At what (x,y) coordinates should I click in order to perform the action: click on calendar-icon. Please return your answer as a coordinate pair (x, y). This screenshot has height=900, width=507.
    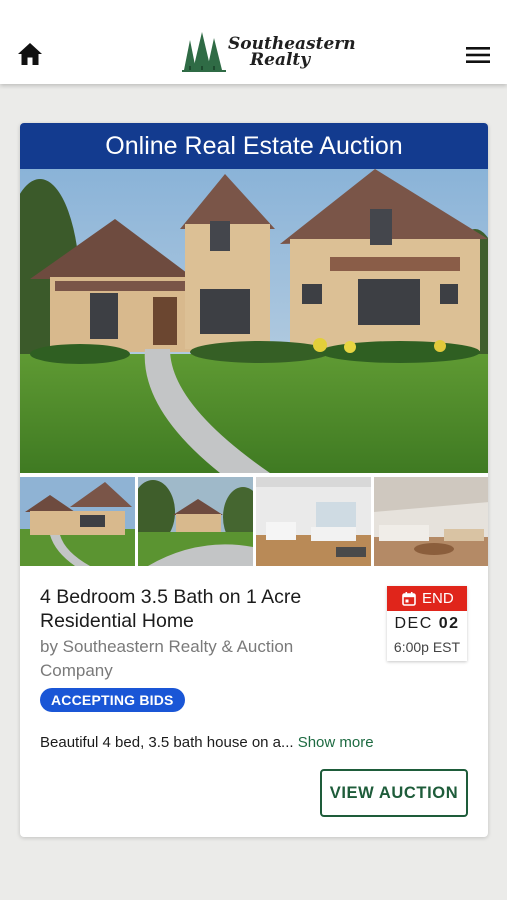
    Looking at the image, I should click on (409, 599).